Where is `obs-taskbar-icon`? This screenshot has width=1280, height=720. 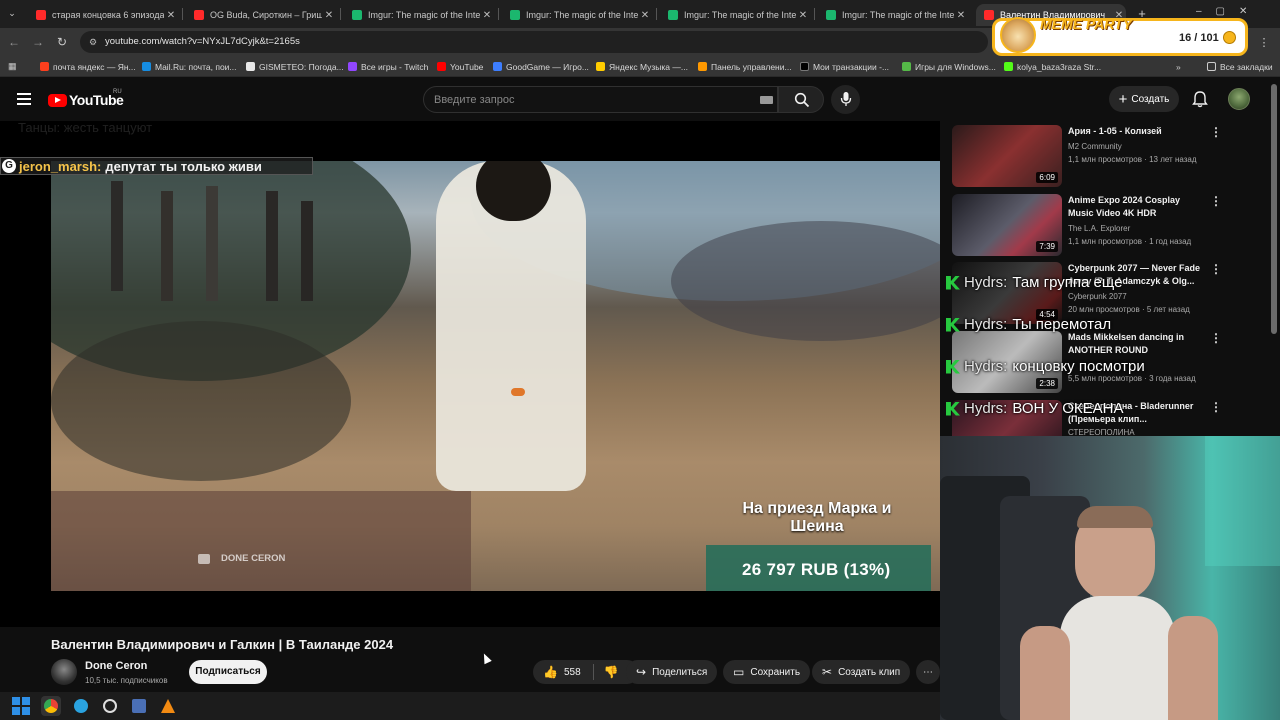 obs-taskbar-icon is located at coordinates (110, 706).